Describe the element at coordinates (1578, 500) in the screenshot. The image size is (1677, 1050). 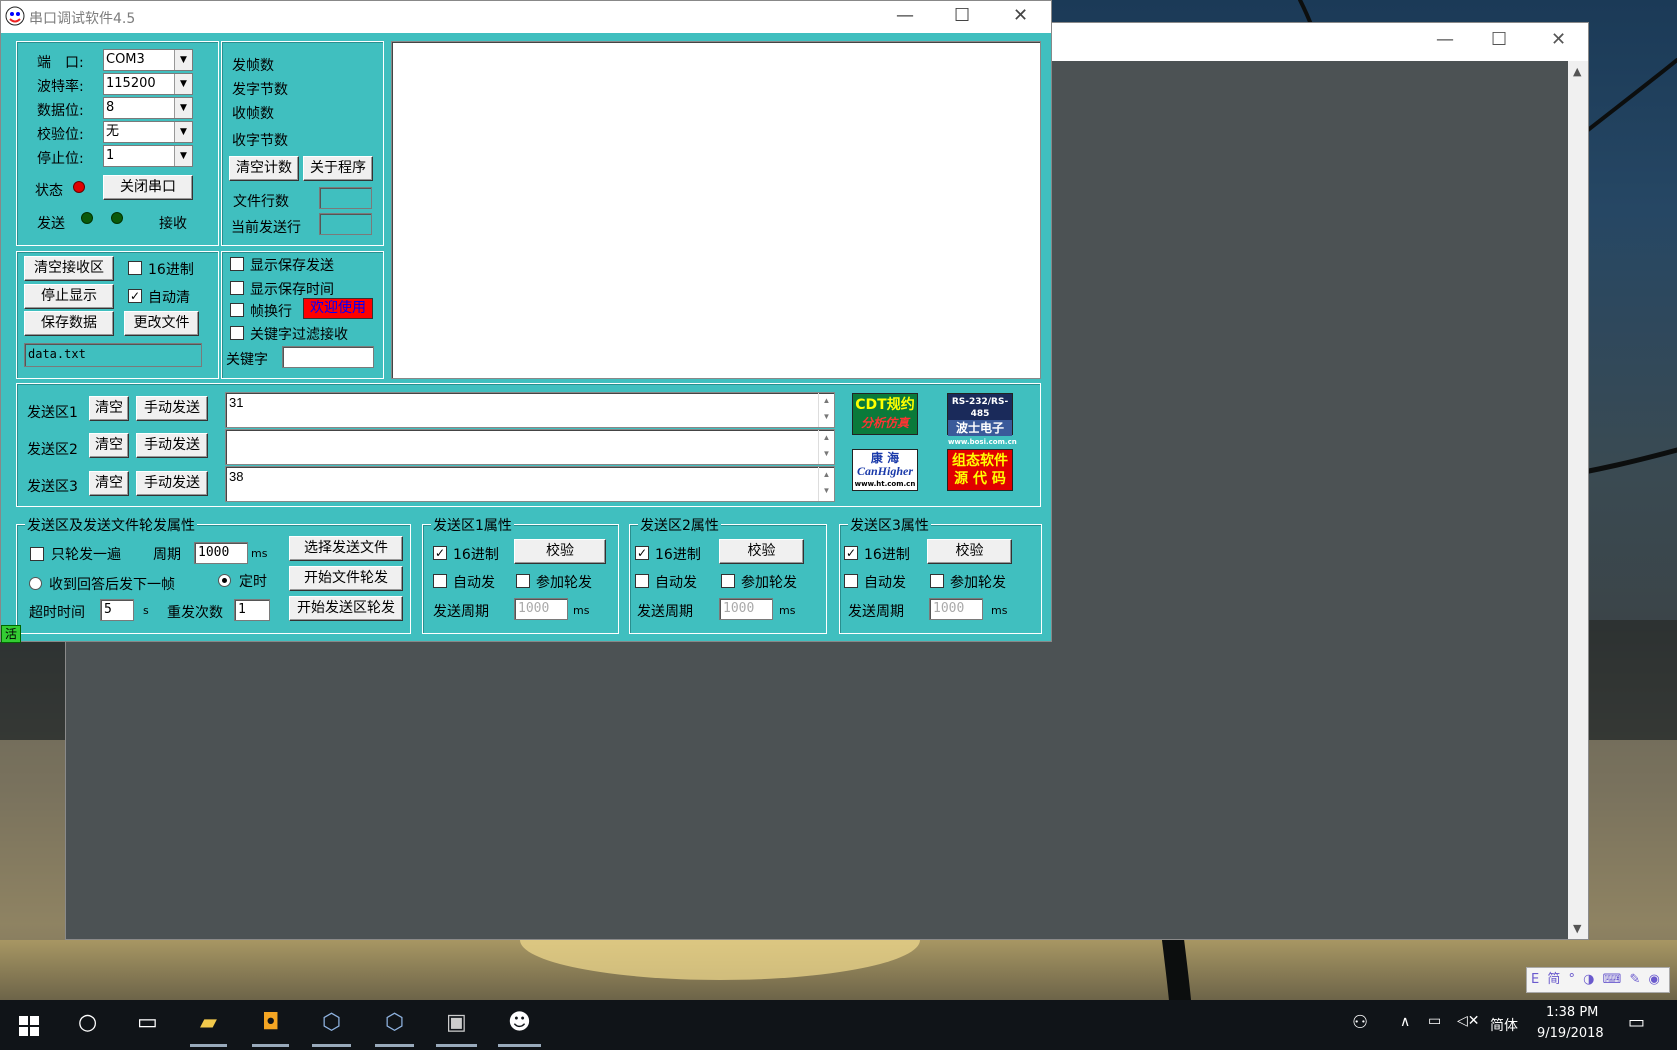
I see `background-window-scrollbar: ▲ ▼` at that location.